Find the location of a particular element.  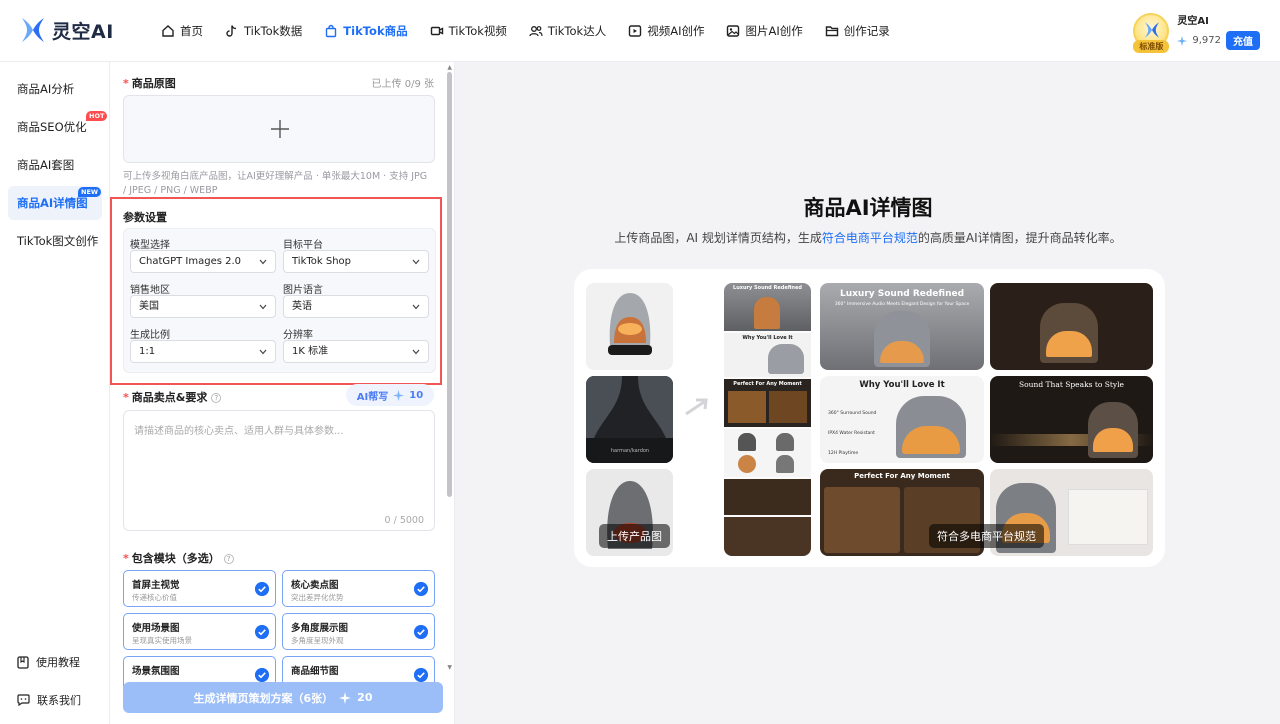

sidebar-contact-label: 联系我们 is located at coordinates (59, 700).